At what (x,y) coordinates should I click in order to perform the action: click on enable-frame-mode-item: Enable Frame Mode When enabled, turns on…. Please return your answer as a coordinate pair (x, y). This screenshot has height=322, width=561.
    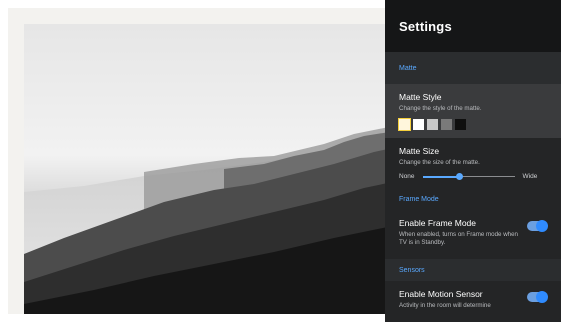
    Looking at the image, I should click on (473, 232).